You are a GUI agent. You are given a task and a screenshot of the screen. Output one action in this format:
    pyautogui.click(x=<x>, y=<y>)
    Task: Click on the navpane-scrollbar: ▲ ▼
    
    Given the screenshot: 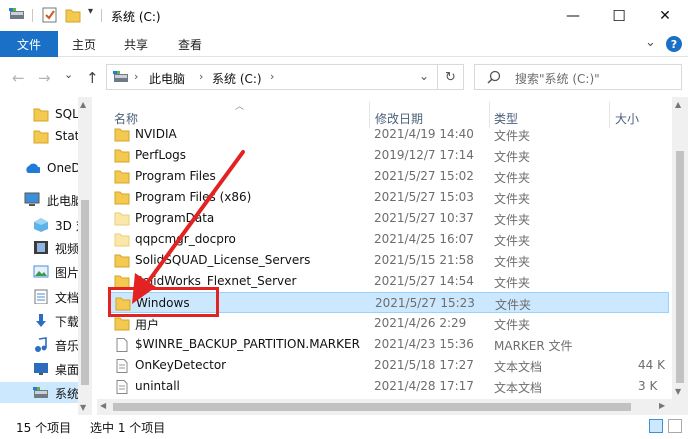 What is the action you would take?
    pyautogui.click(x=85, y=256)
    